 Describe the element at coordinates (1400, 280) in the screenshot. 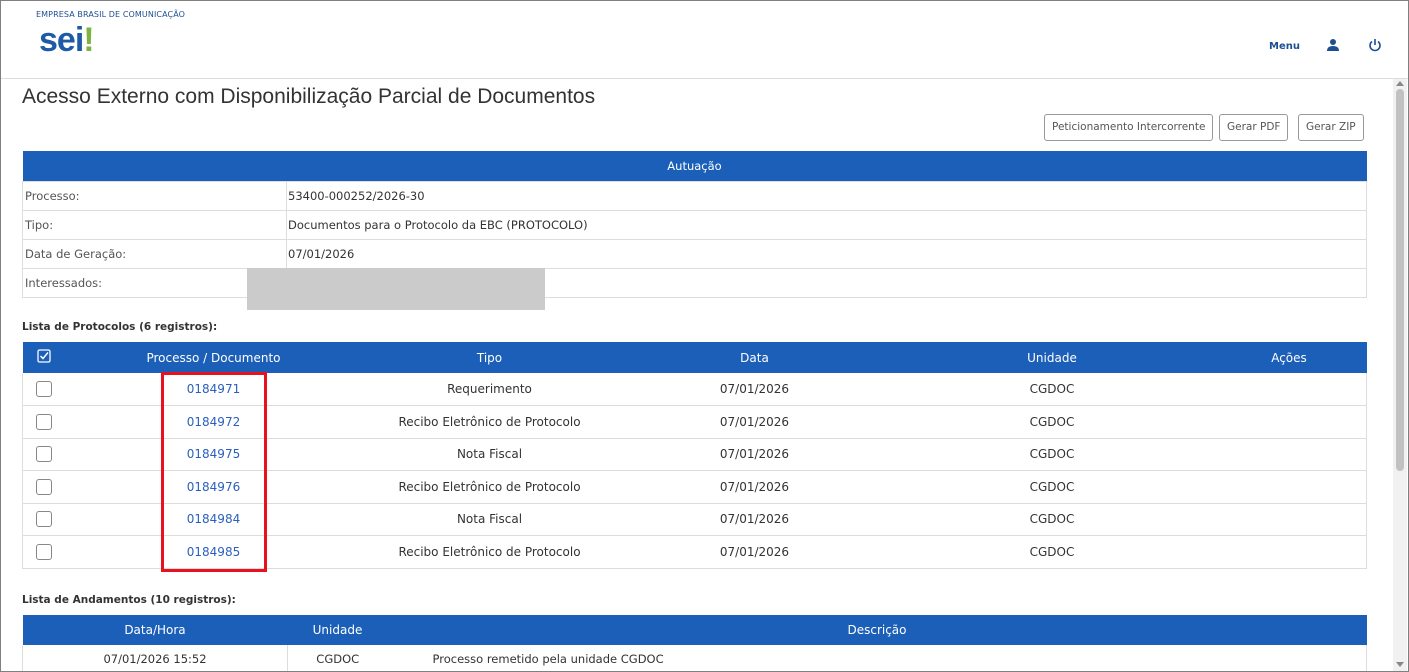

I see `scroll-thumb` at that location.